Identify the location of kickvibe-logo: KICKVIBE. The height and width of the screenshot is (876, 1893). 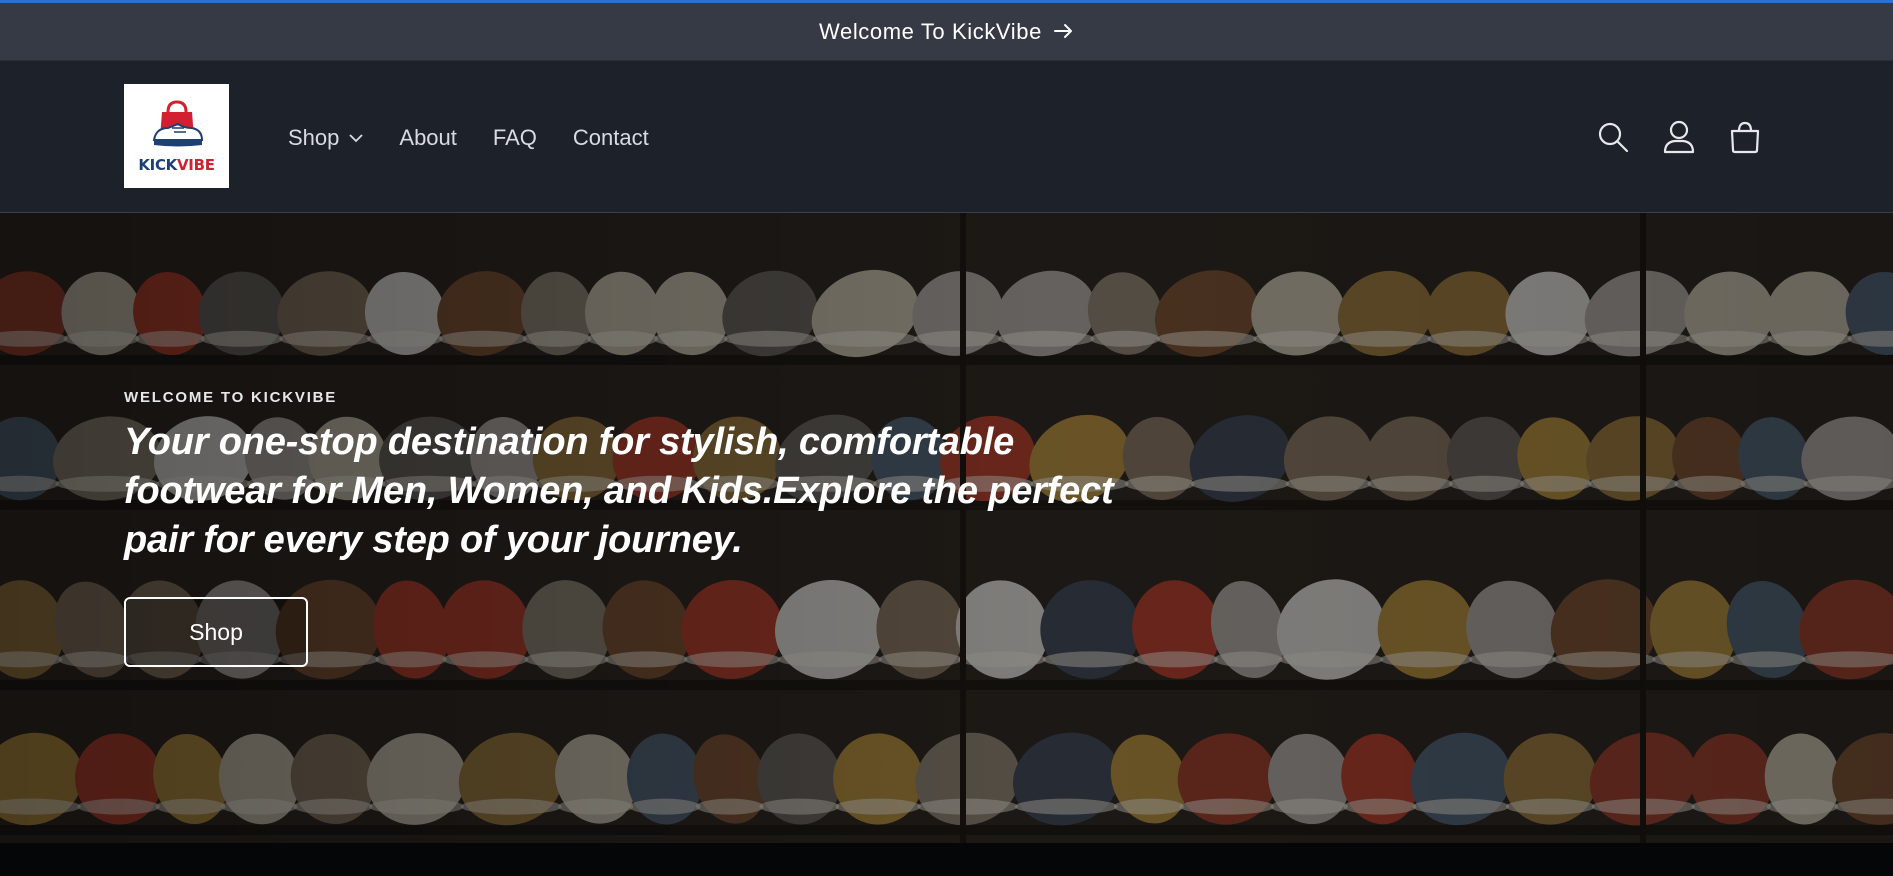
(176, 136).